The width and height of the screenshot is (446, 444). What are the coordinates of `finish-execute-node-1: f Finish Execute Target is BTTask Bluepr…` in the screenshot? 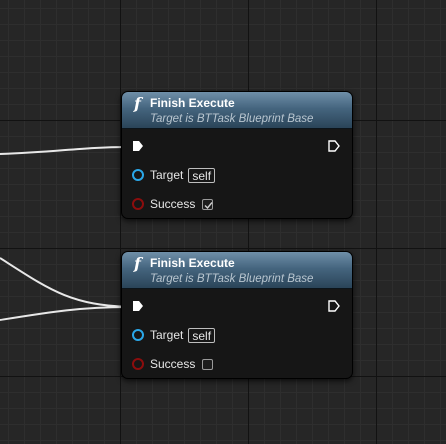 It's located at (237, 155).